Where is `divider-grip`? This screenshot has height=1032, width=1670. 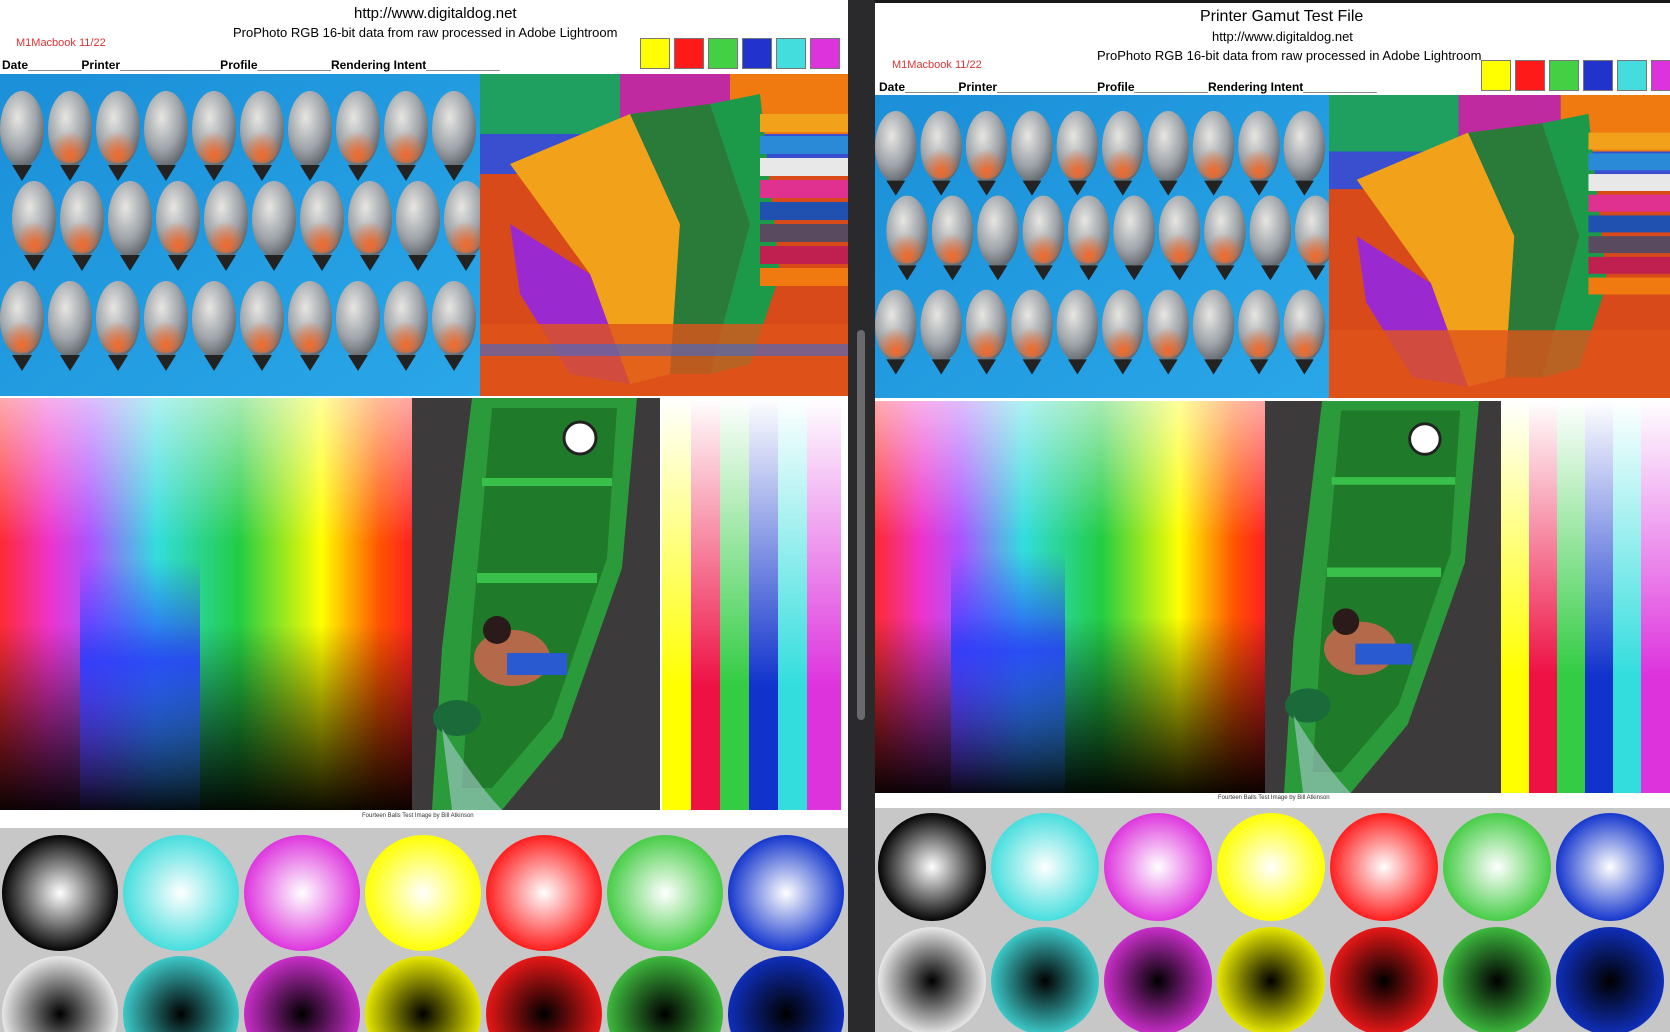 divider-grip is located at coordinates (861, 525).